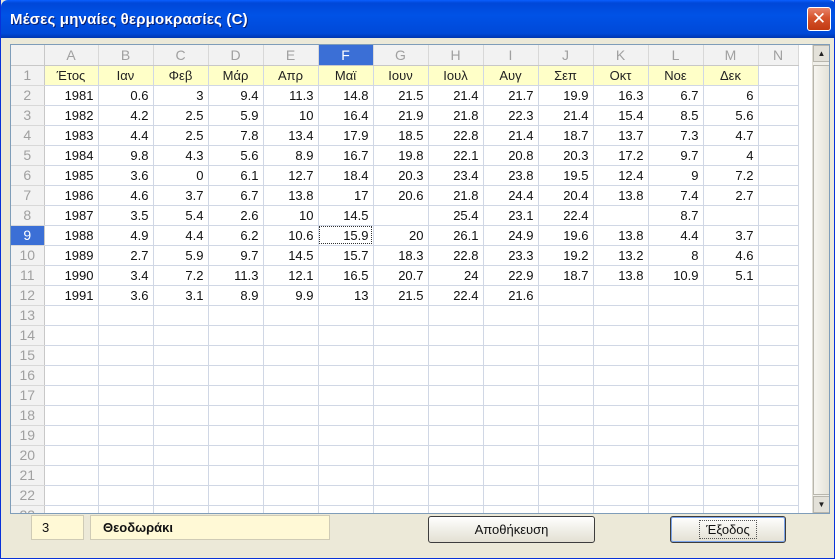 This screenshot has height=559, width=835. I want to click on grid-cell: 15.9, so click(346, 235).